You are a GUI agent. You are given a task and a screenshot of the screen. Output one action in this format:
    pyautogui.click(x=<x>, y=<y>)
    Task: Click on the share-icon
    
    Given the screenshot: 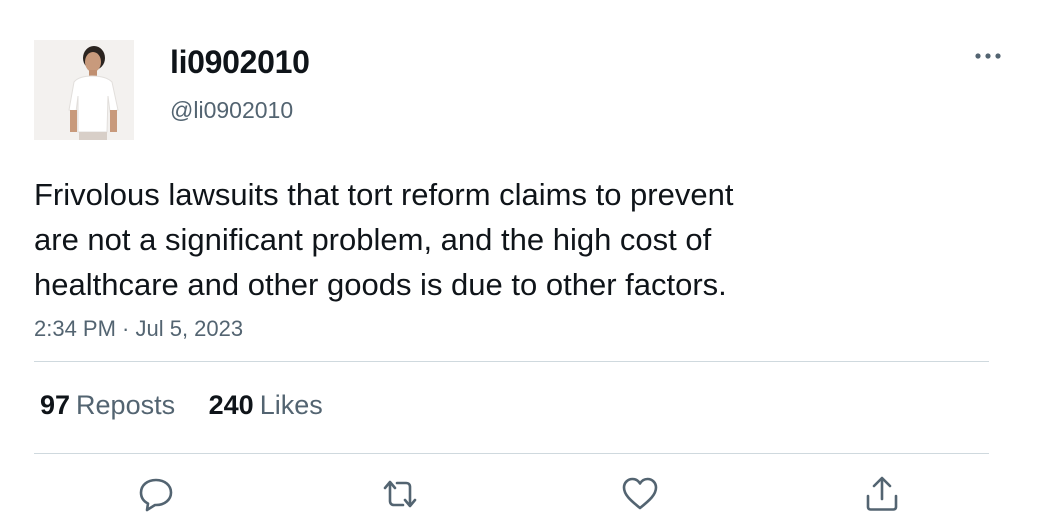 What is the action you would take?
    pyautogui.click(x=882, y=494)
    